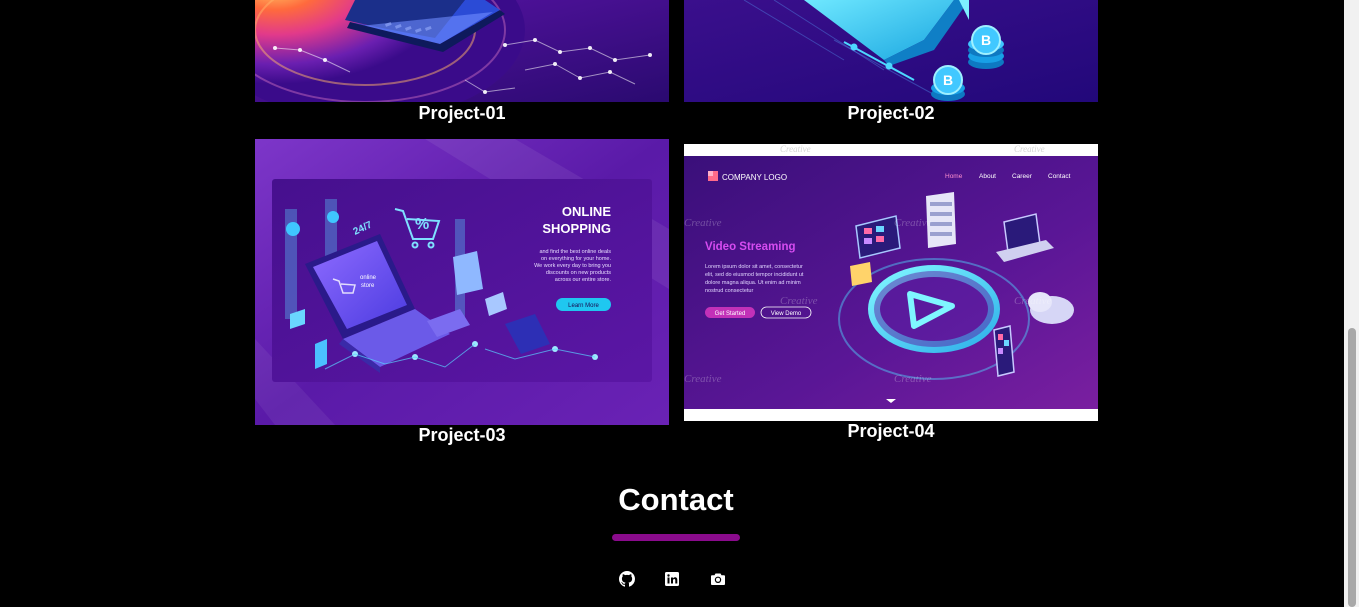 This screenshot has height=607, width=1359. Describe the element at coordinates (1352, 467) in the screenshot. I see `scrollbar-thumb` at that location.